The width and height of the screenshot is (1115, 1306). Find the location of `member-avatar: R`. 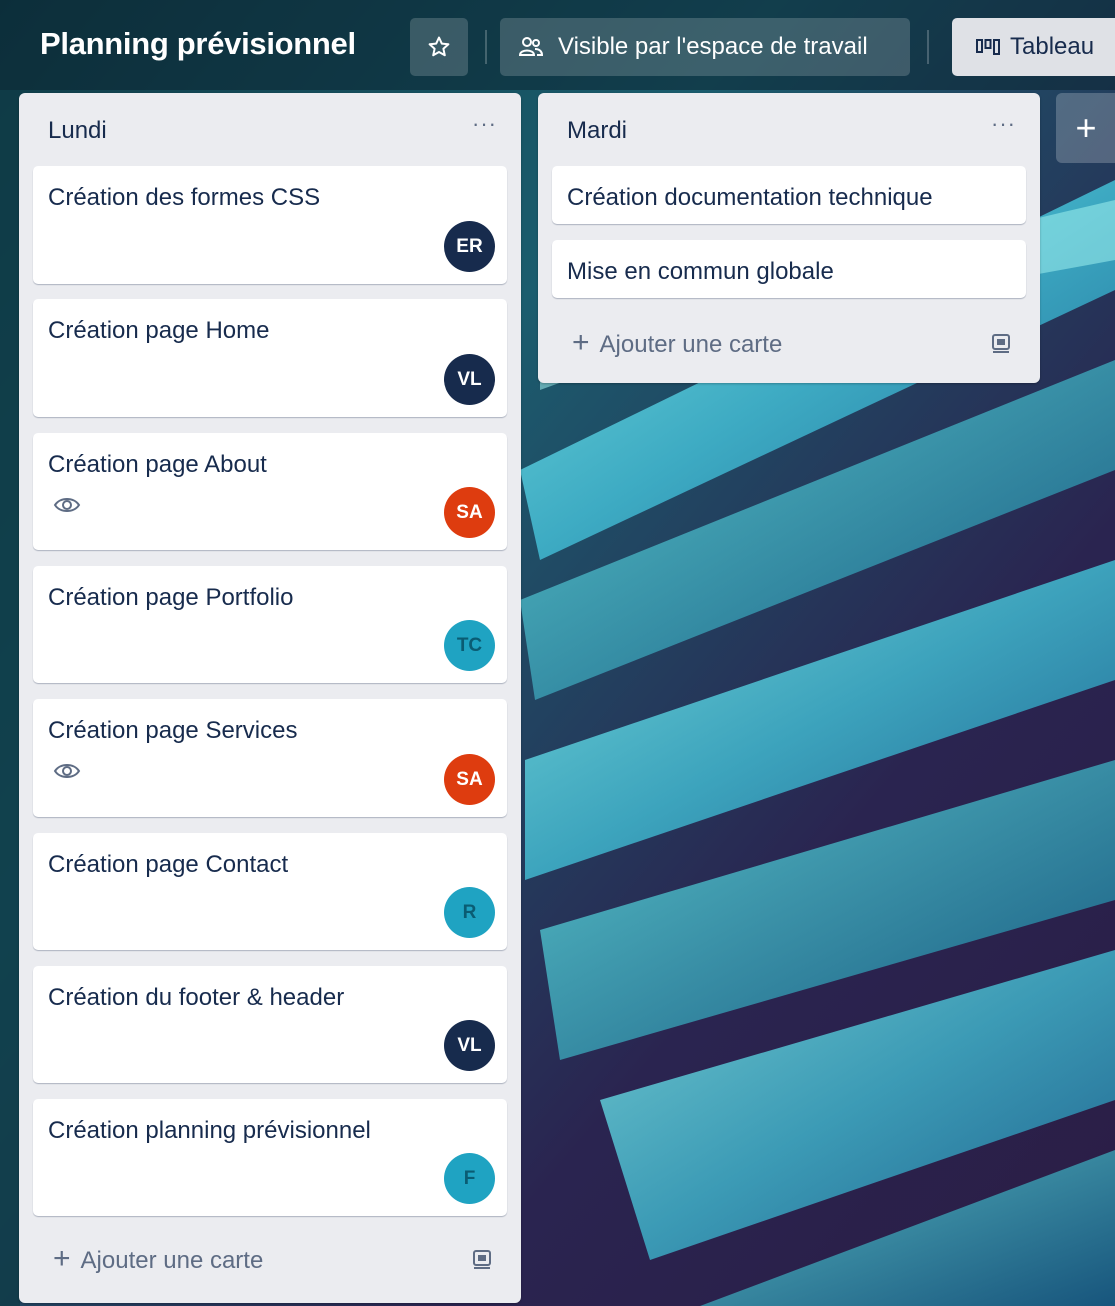

member-avatar: R is located at coordinates (469, 912).